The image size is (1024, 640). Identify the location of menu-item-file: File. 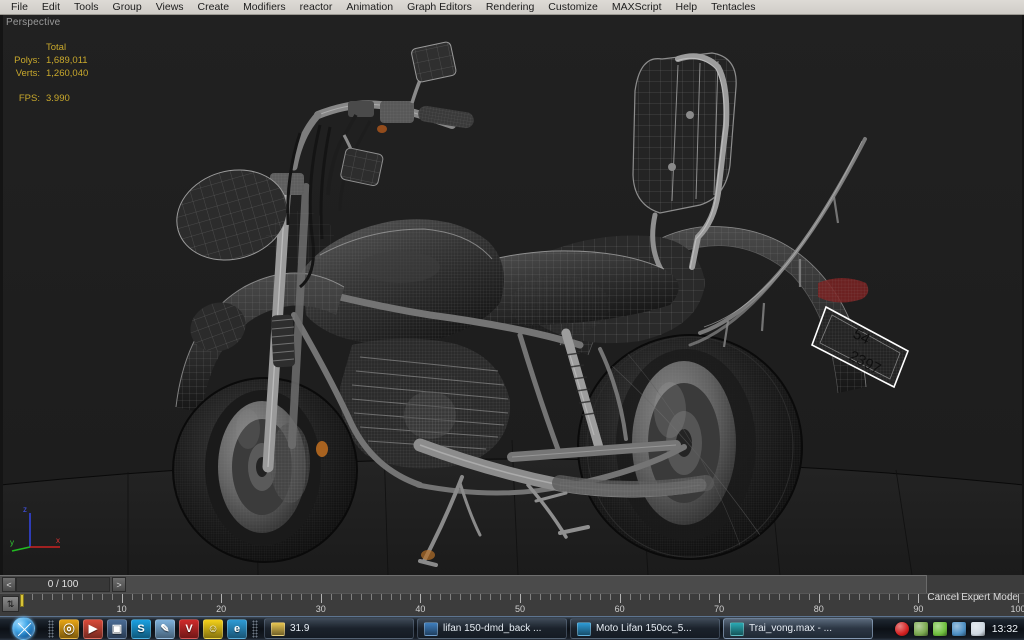
(19, 7).